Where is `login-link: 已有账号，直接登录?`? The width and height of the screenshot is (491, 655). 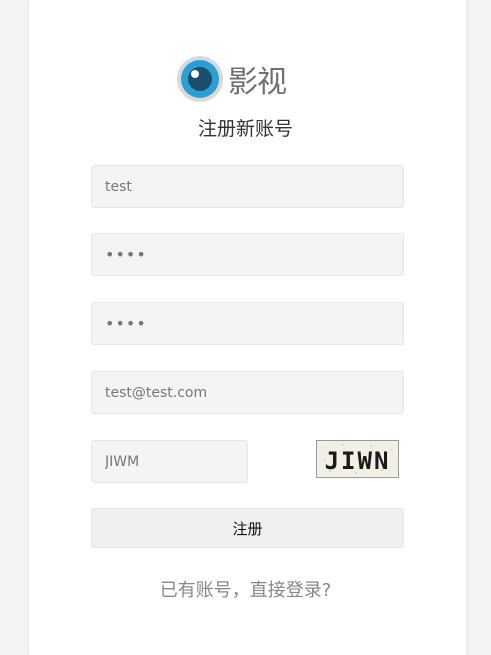 login-link: 已有账号，直接登录? is located at coordinates (245, 589).